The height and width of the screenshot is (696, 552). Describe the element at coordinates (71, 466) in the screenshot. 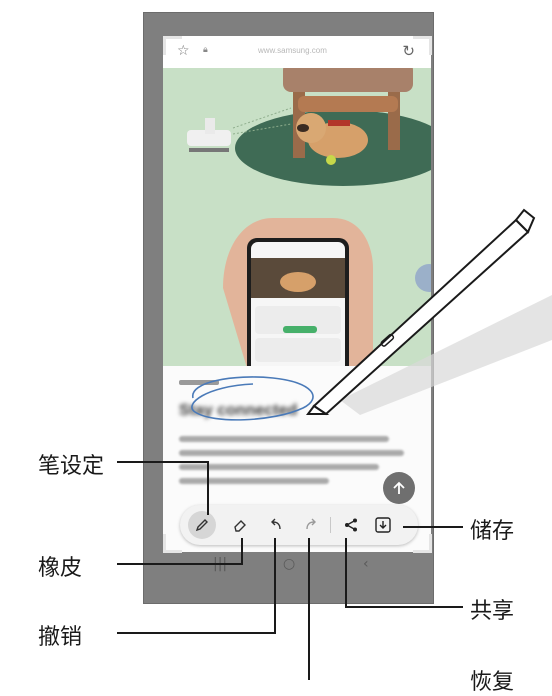

I see `callout-pen-settings: 笔设定` at that location.